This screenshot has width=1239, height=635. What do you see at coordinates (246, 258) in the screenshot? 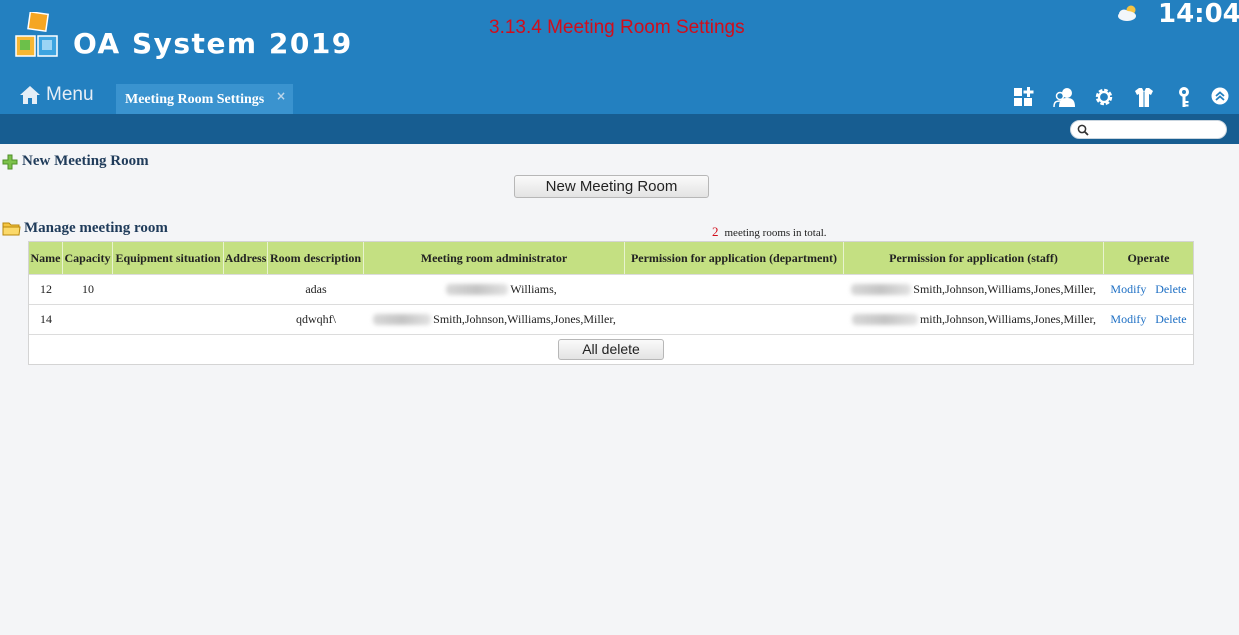
I see `col-header-address: Address` at bounding box center [246, 258].